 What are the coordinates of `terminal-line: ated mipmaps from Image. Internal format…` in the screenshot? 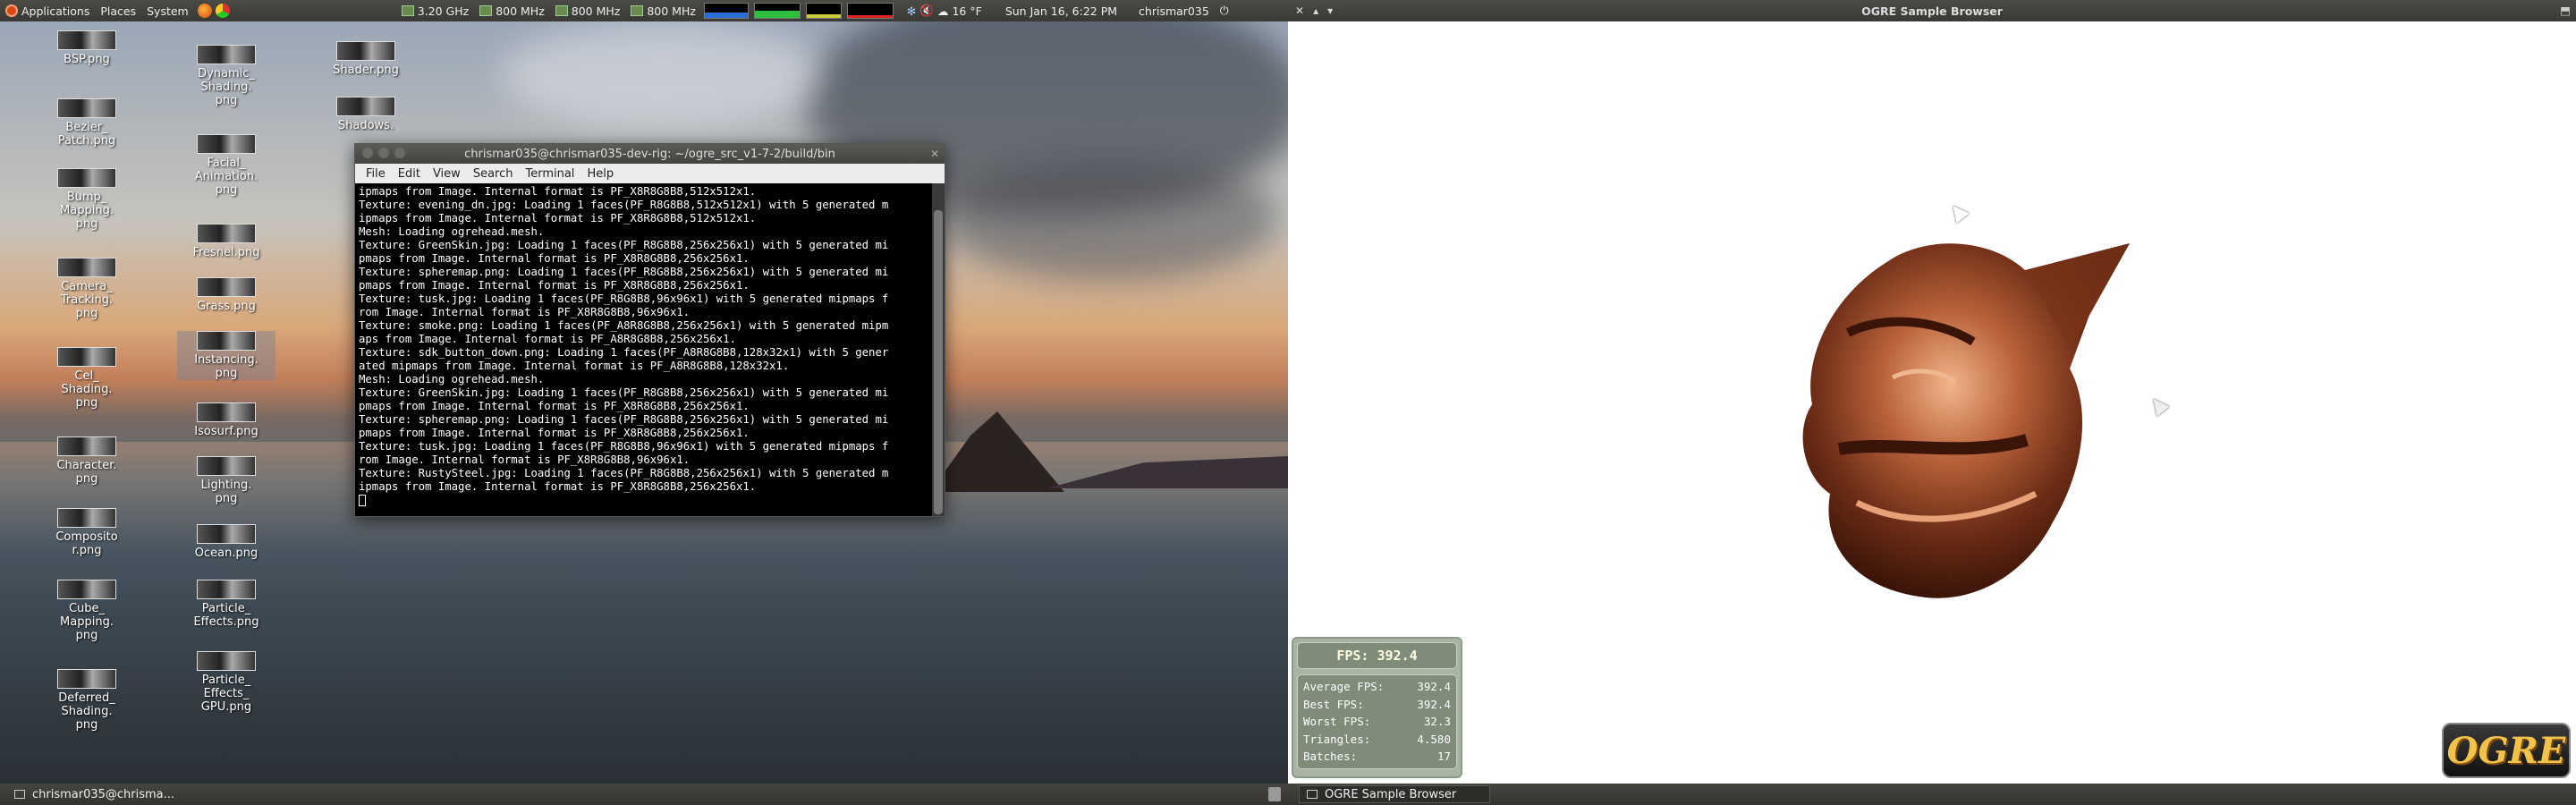 It's located at (574, 366).